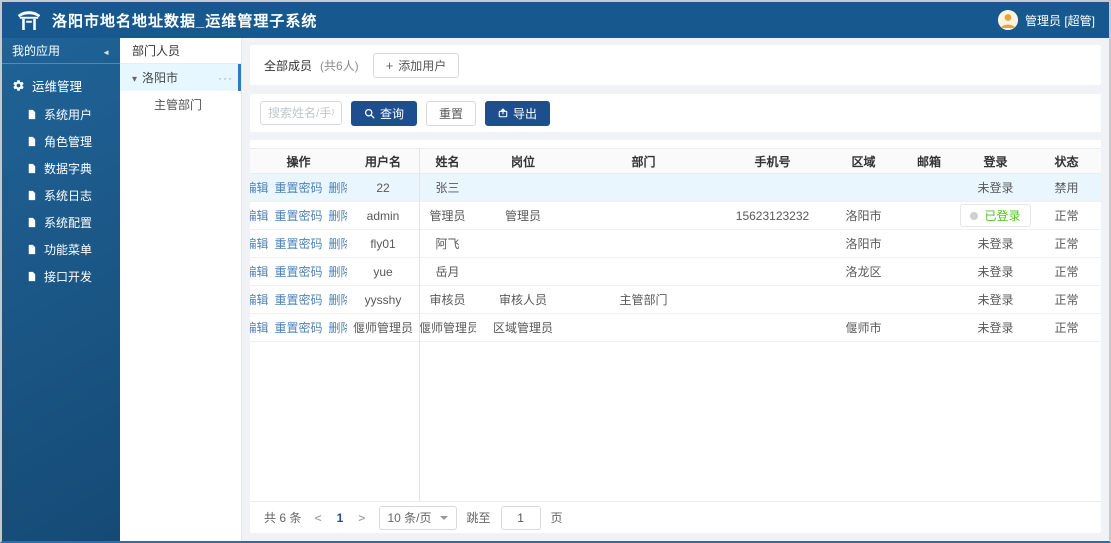  What do you see at coordinates (1007, 20) in the screenshot?
I see `user-avatar-icon` at bounding box center [1007, 20].